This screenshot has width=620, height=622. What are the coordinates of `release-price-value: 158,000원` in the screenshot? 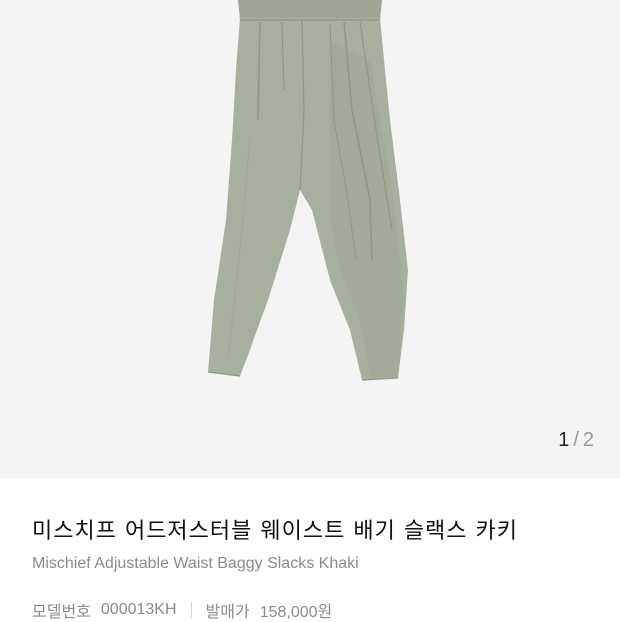 It's located at (296, 612).